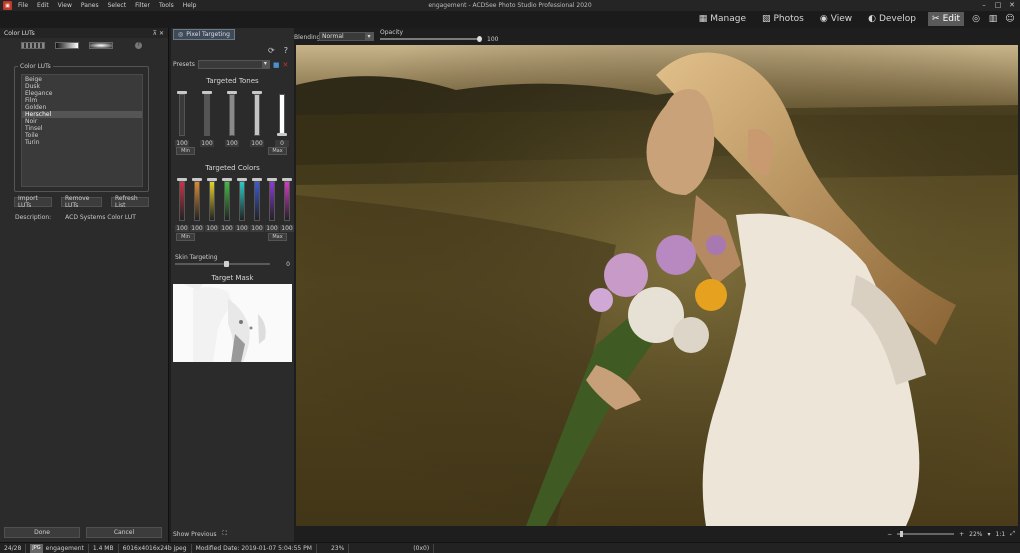 This screenshot has width=1020, height=553. Describe the element at coordinates (90, 5) in the screenshot. I see `menu-panes: Panes` at that location.